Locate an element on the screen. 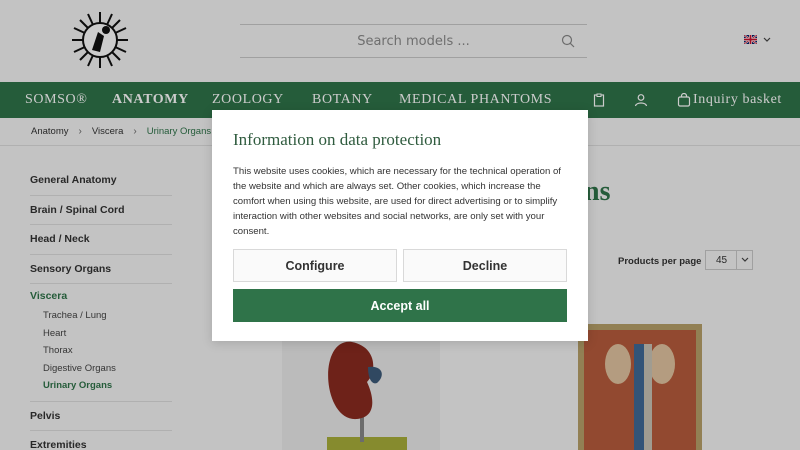  accept-all-button: Accept all is located at coordinates (400, 305).